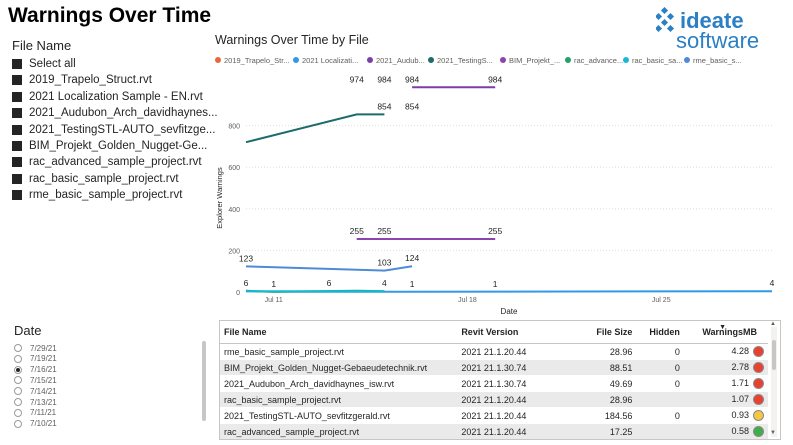 The image size is (793, 445). I want to click on table-cell-size: 184.56, so click(603, 415).